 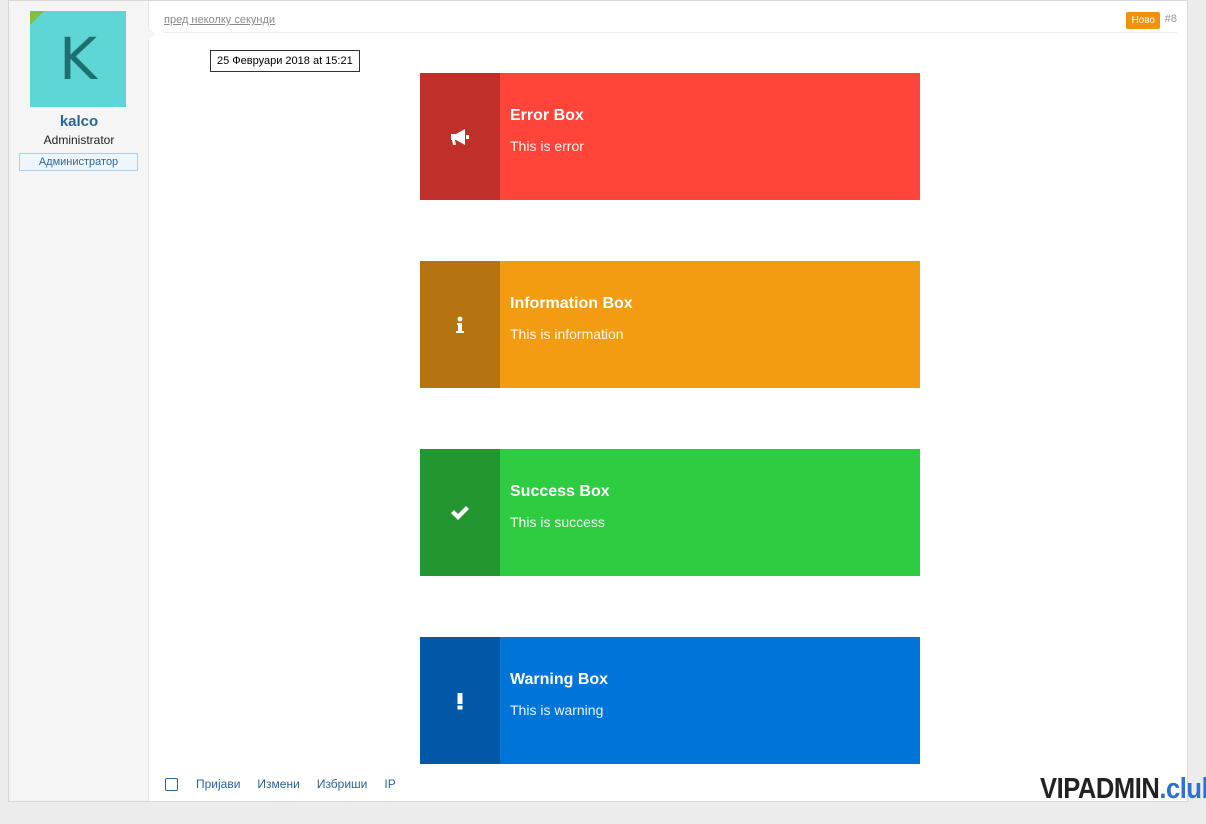 I want to click on header-divider, so click(x=670, y=32).